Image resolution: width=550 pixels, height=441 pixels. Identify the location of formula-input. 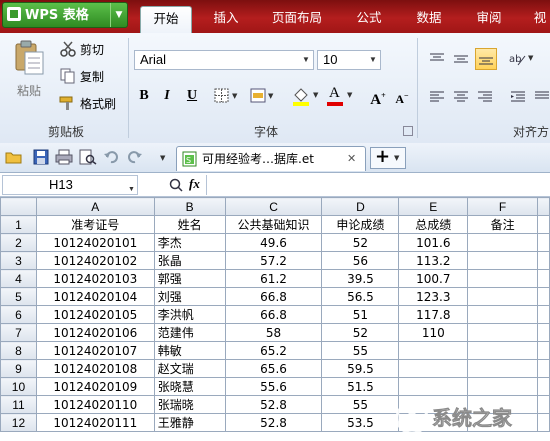
(378, 185).